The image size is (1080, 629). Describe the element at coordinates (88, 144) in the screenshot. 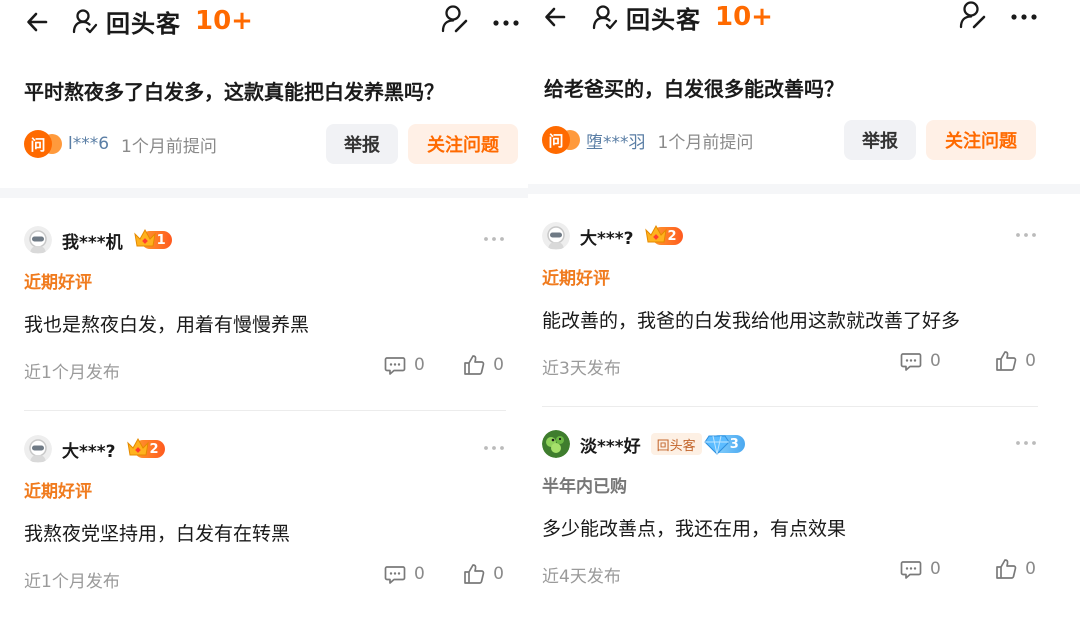

I see `asker-name: l***6` at that location.